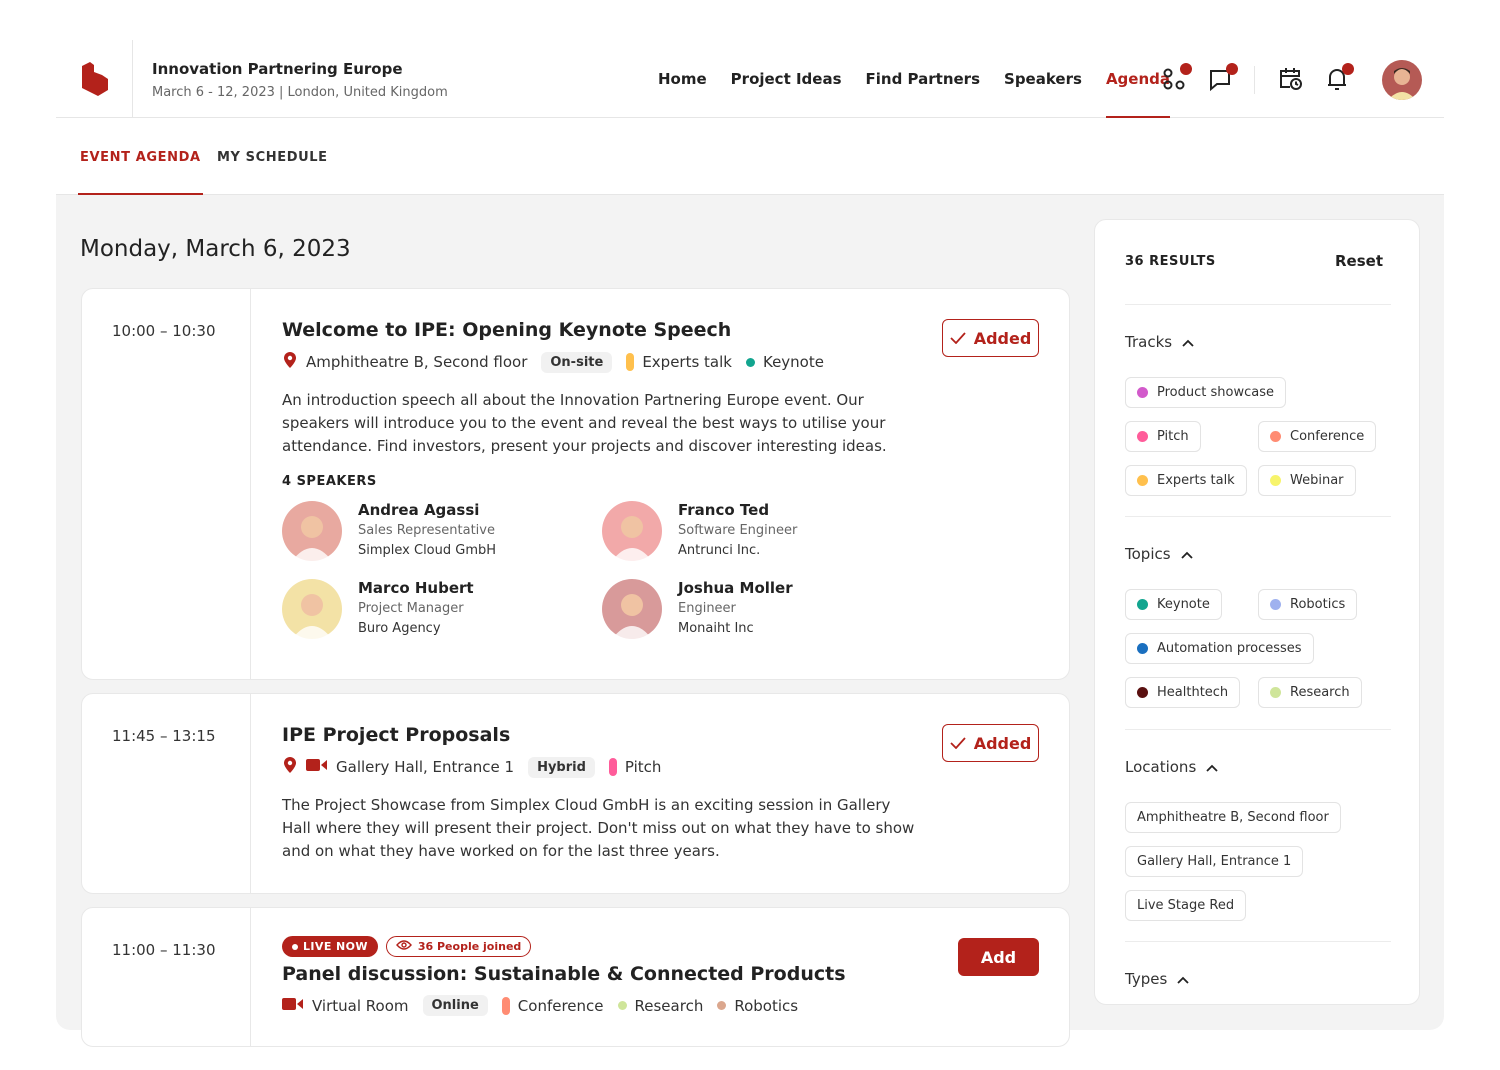  I want to click on filter-section-header: Types, so click(1258, 979).